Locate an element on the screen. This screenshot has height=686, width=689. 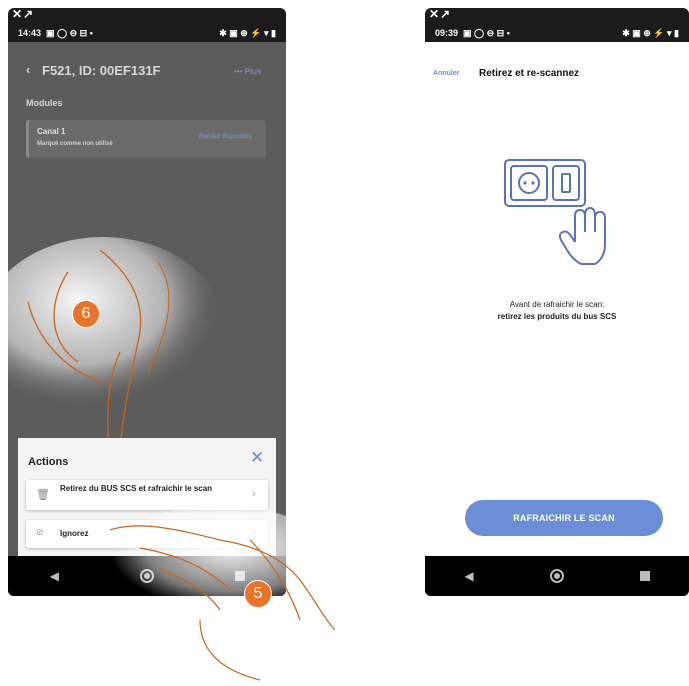
eye-off-icon: ⊘ is located at coordinates (40, 532).